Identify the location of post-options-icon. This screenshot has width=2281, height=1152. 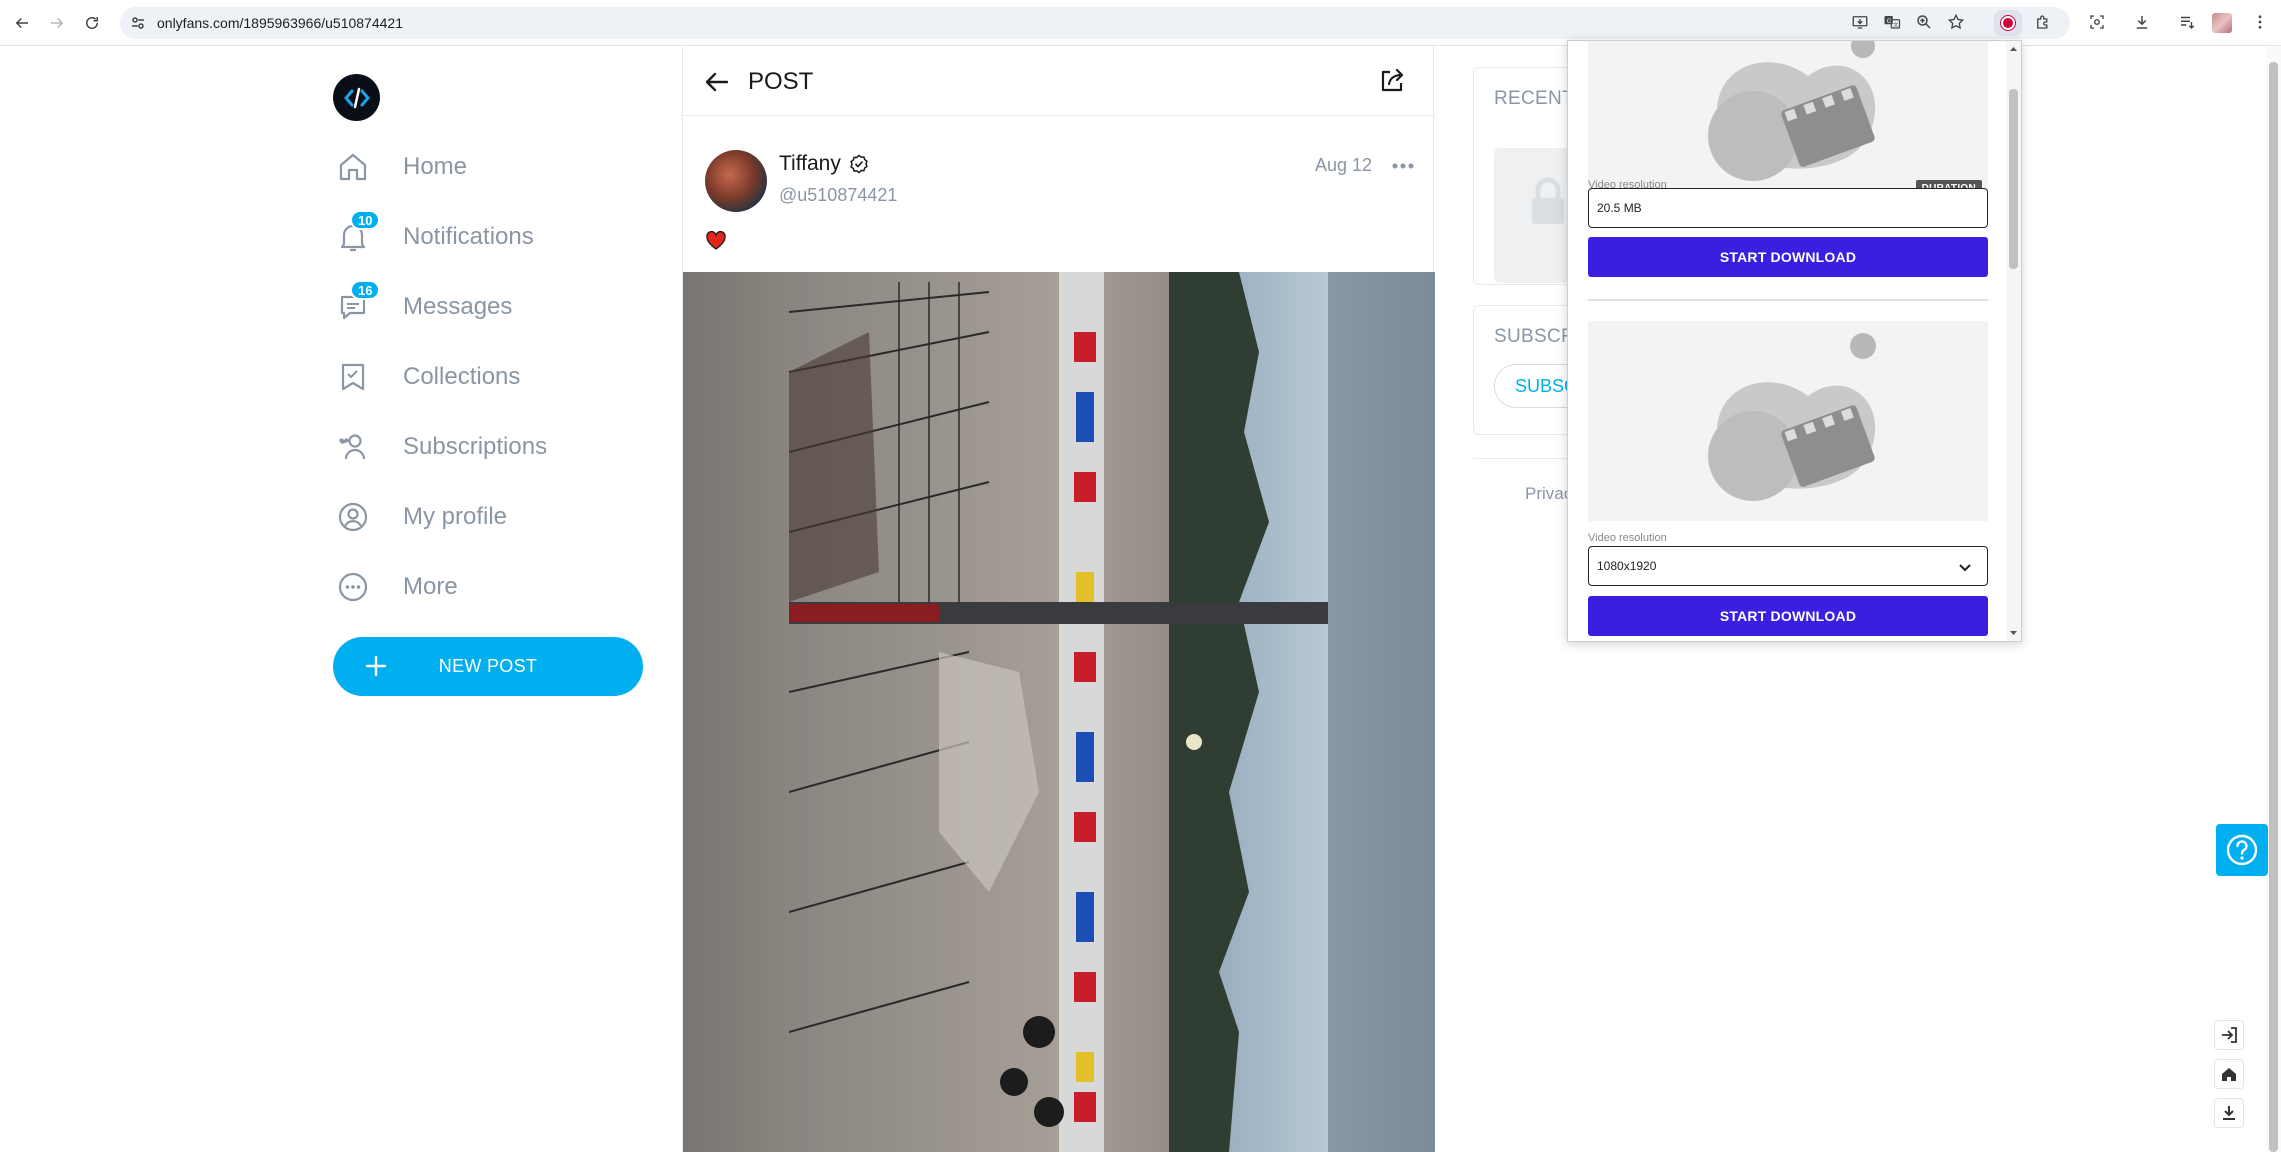
(1403, 166).